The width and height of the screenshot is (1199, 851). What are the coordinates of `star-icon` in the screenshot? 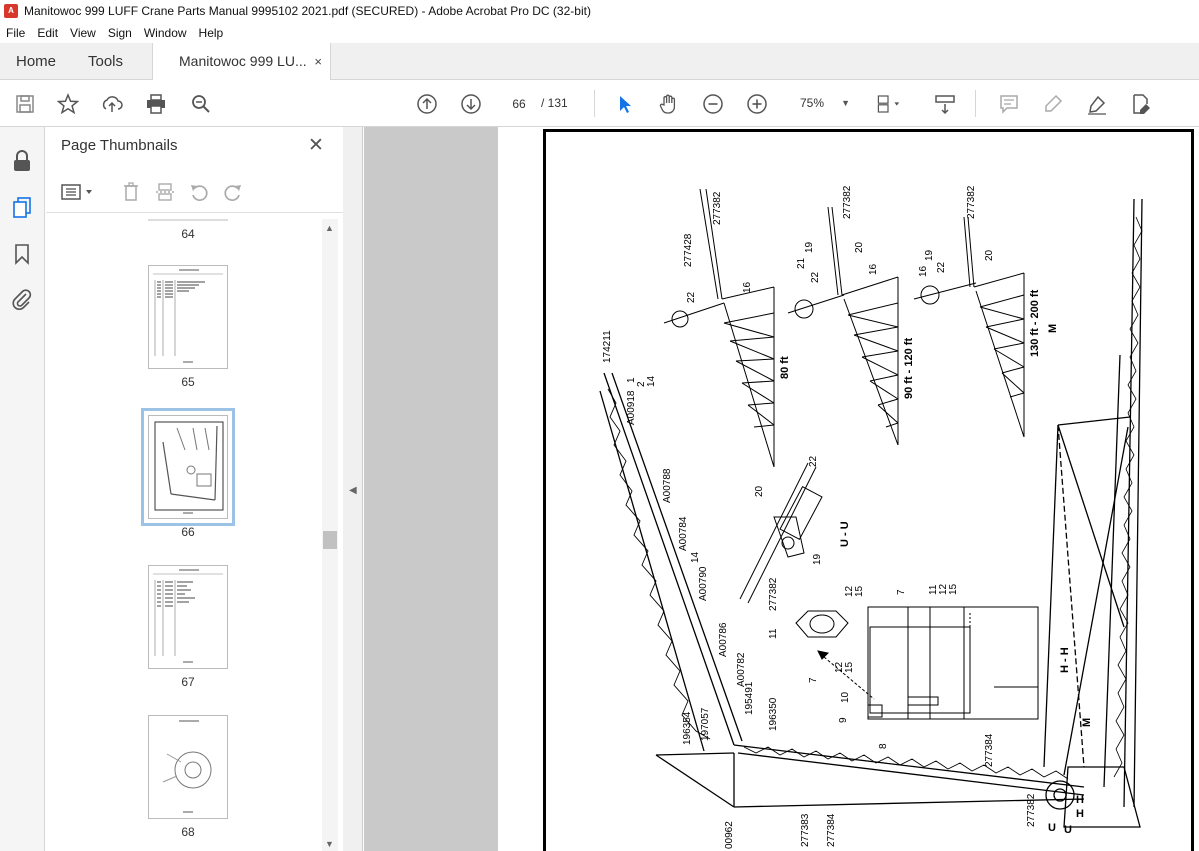 It's located at (68, 104).